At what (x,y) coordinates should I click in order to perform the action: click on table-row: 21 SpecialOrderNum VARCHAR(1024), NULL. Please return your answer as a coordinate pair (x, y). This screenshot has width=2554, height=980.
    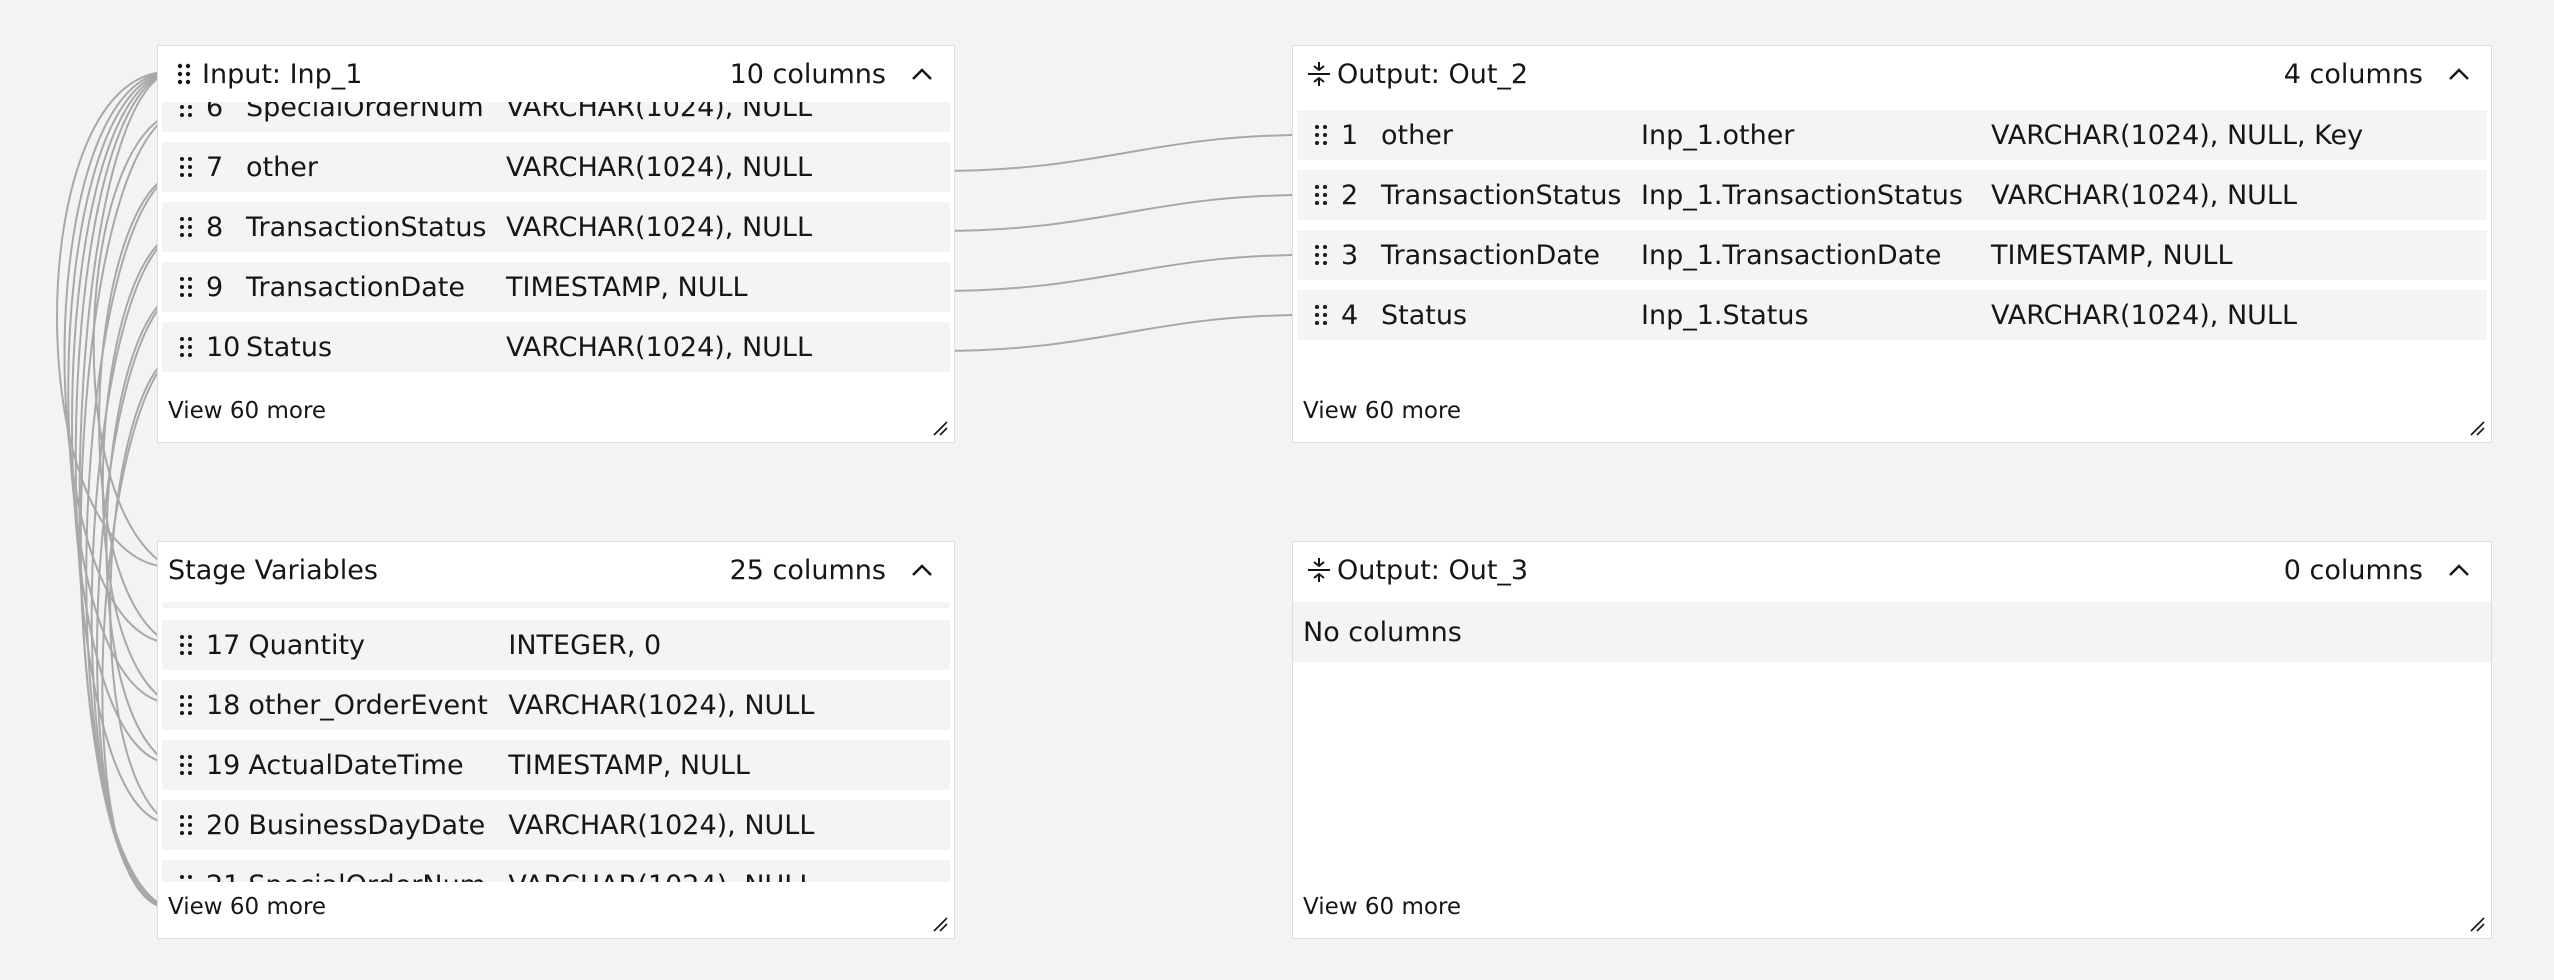
    Looking at the image, I should click on (556, 871).